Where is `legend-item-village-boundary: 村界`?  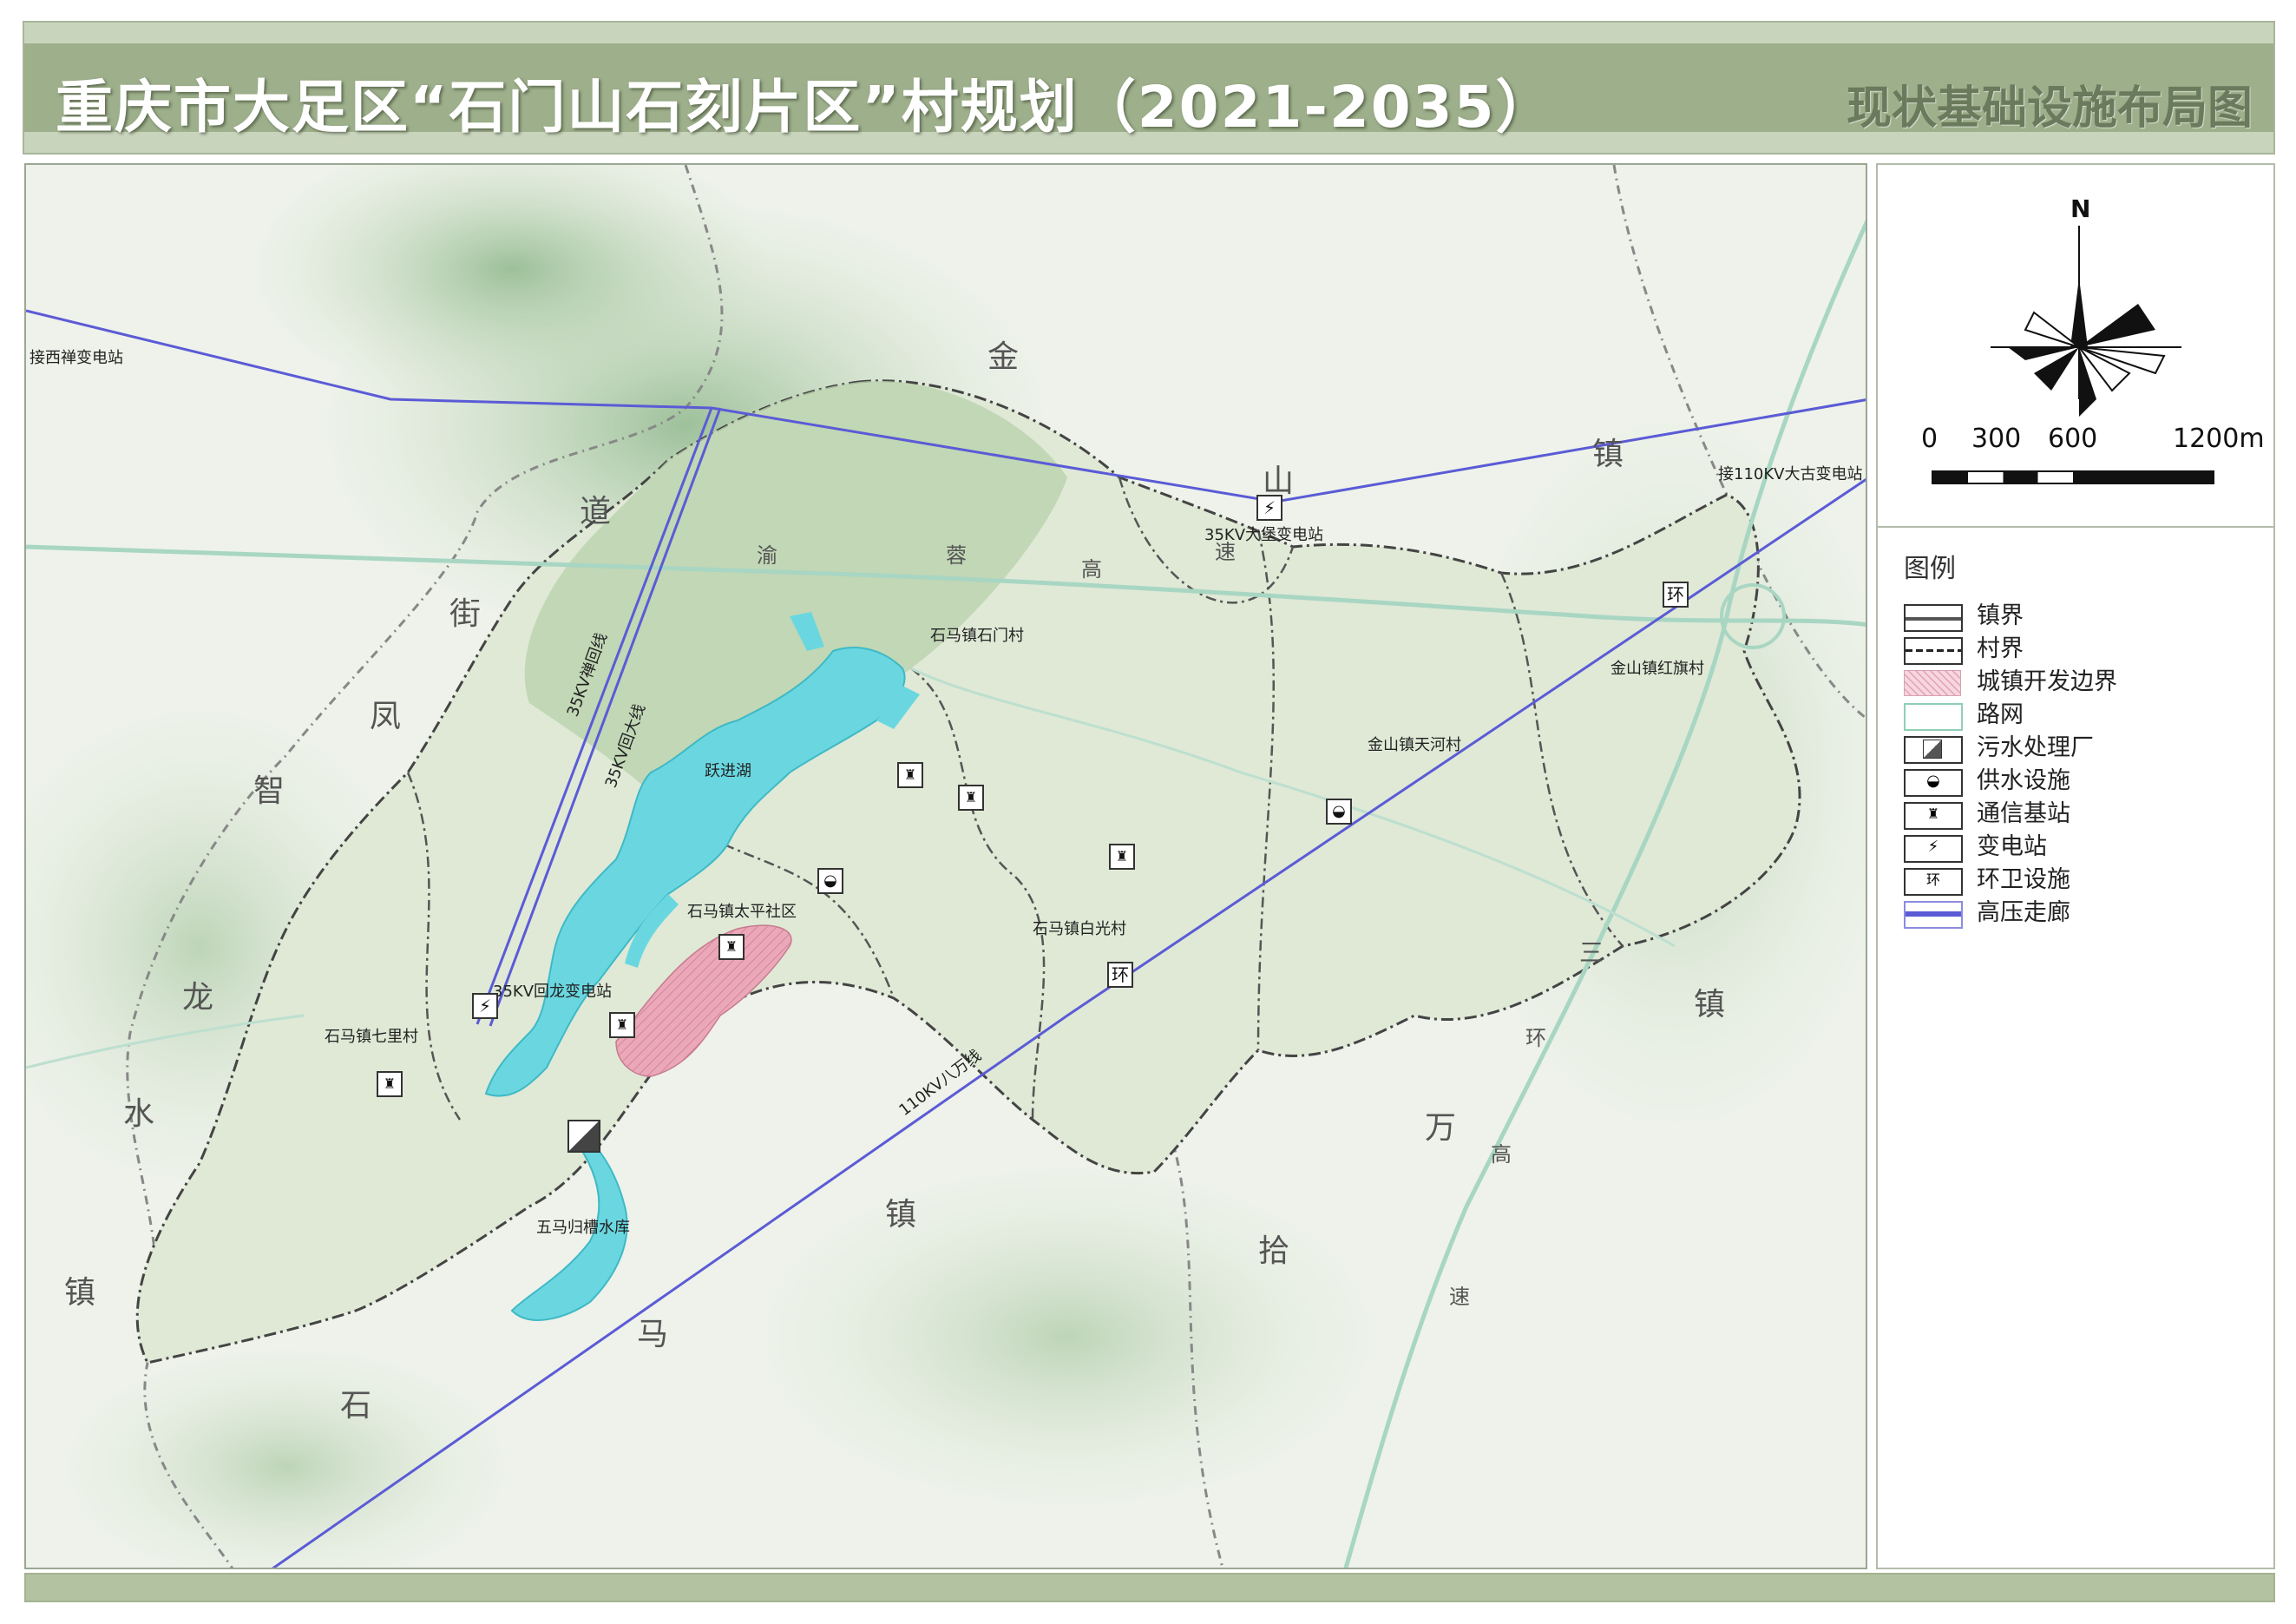
legend-item-village-boundary: 村界 is located at coordinates (2077, 649).